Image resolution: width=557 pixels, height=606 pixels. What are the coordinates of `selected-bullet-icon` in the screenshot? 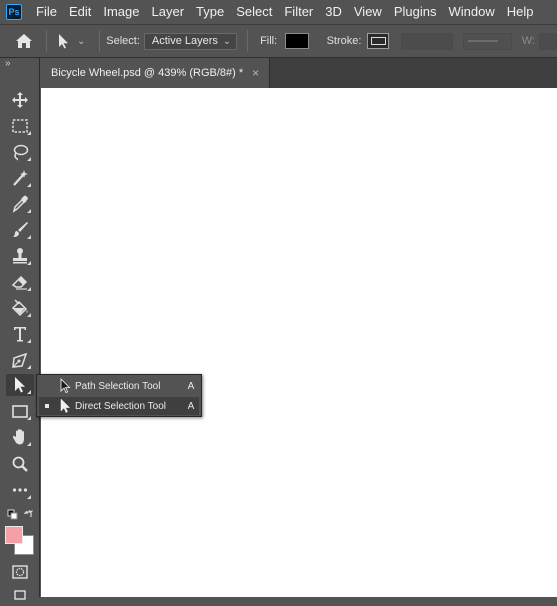 It's located at (47, 406).